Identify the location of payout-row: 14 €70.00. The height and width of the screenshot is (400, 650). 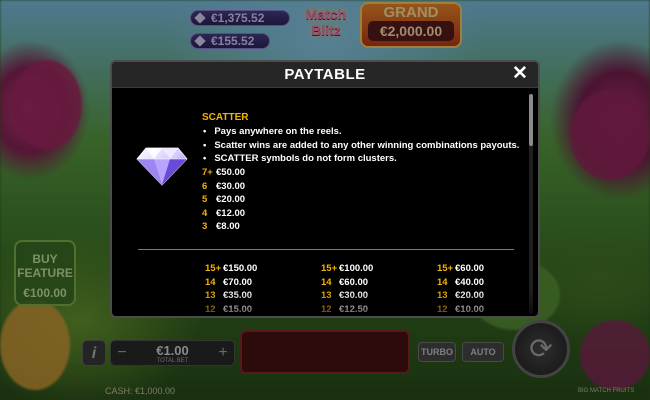
(231, 283).